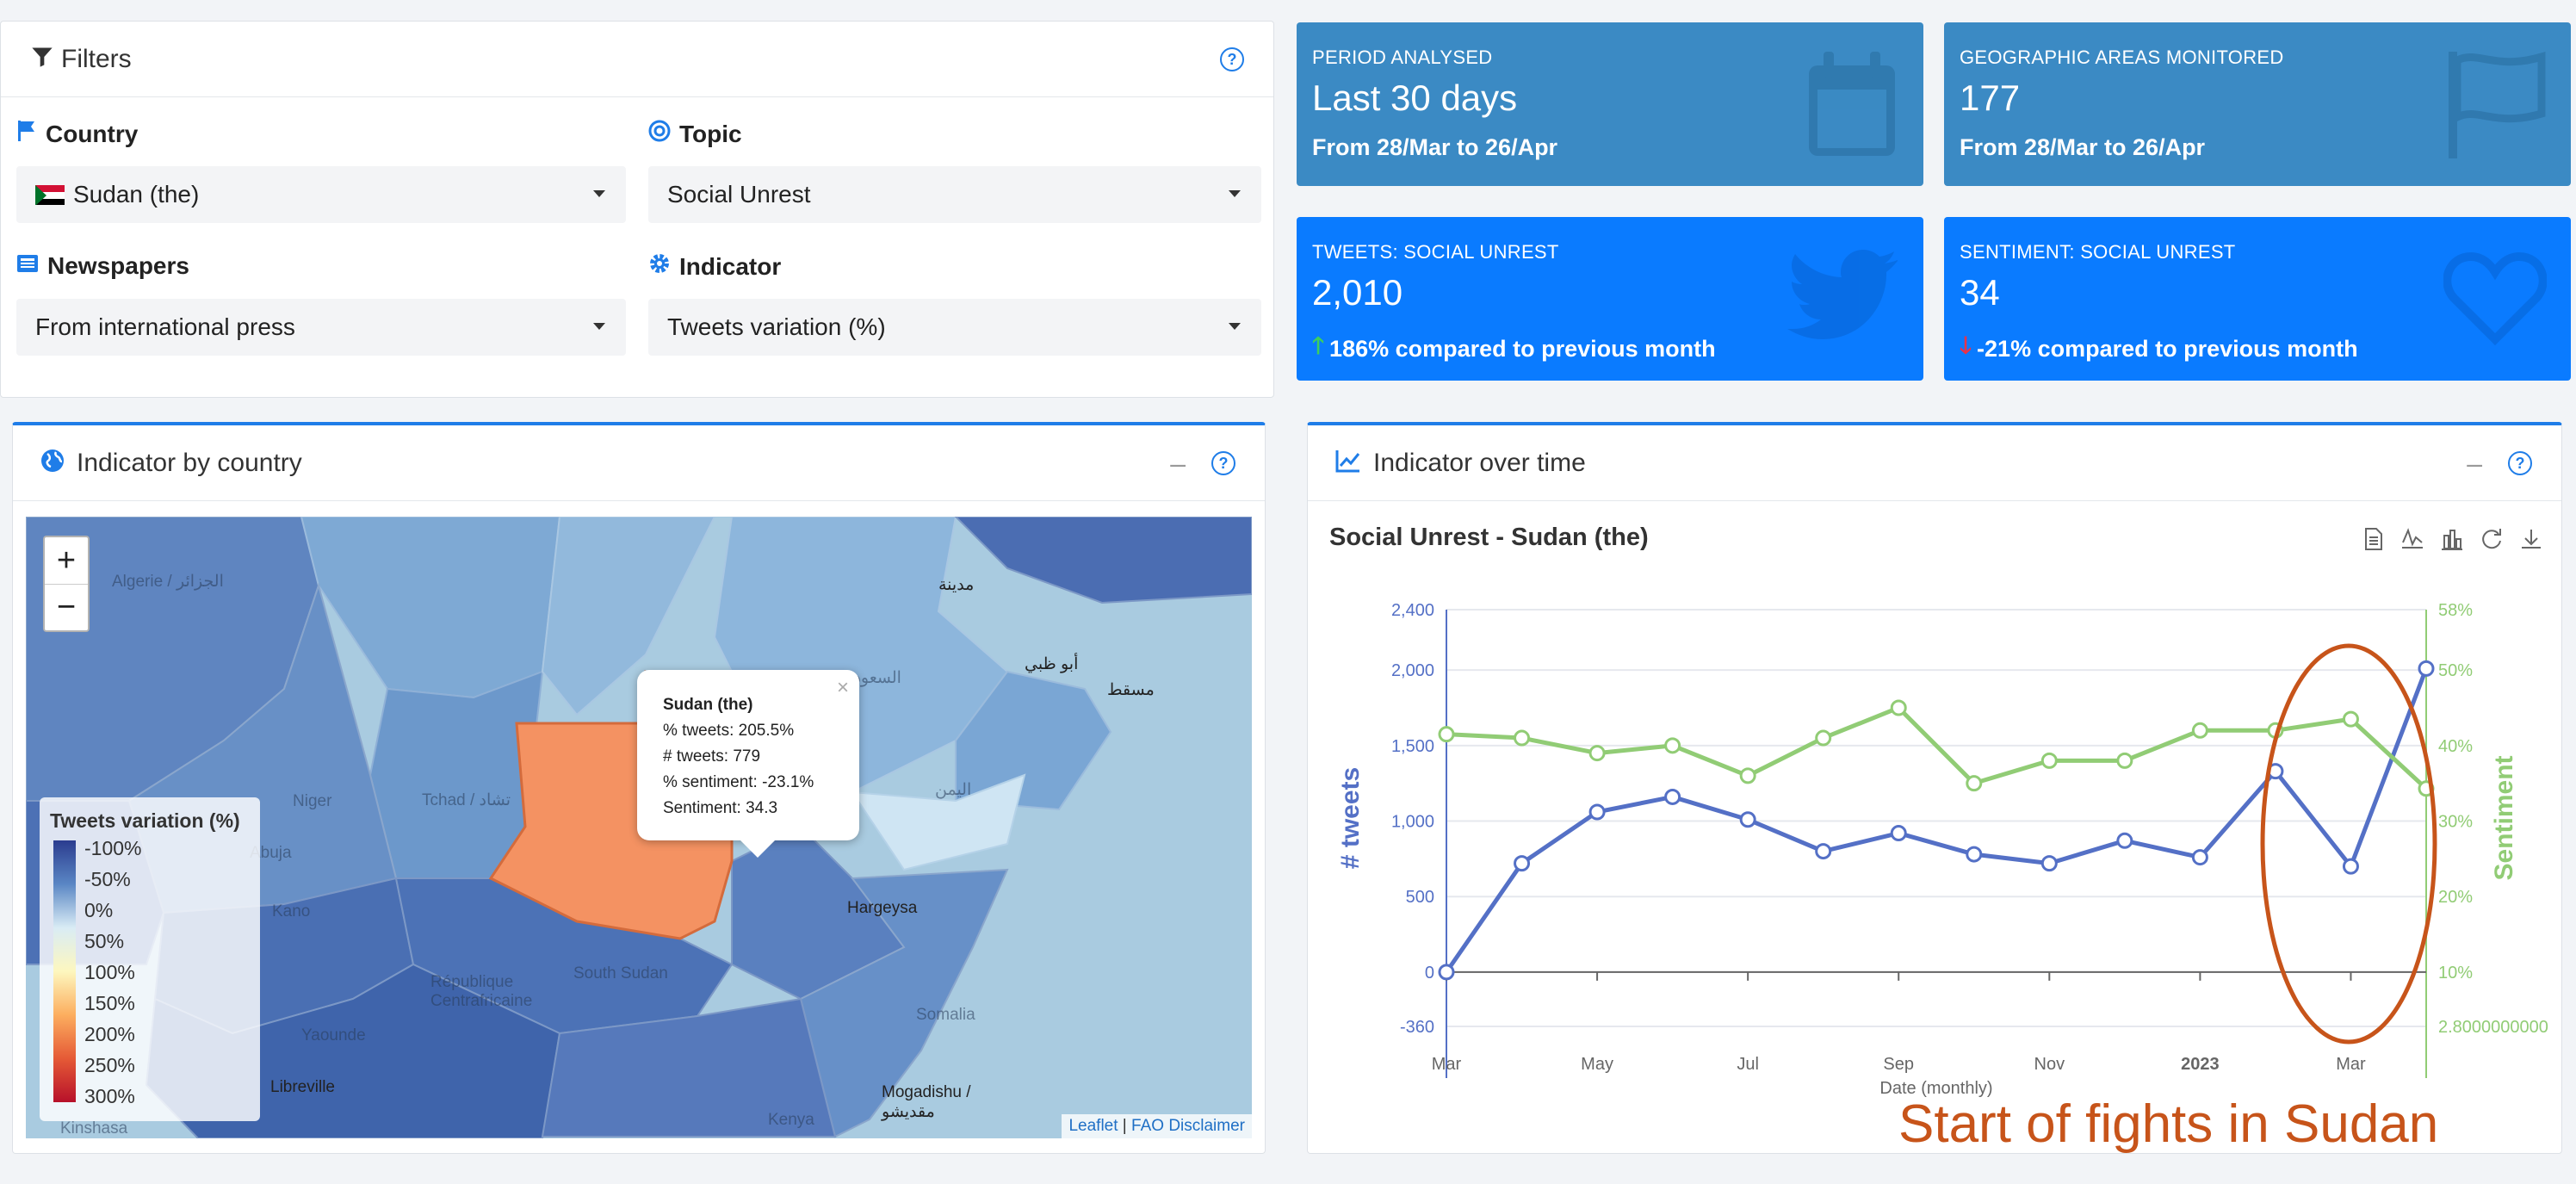 The width and height of the screenshot is (2576, 1184). What do you see at coordinates (110, 972) in the screenshot?
I see `legend-tick: 100%` at bounding box center [110, 972].